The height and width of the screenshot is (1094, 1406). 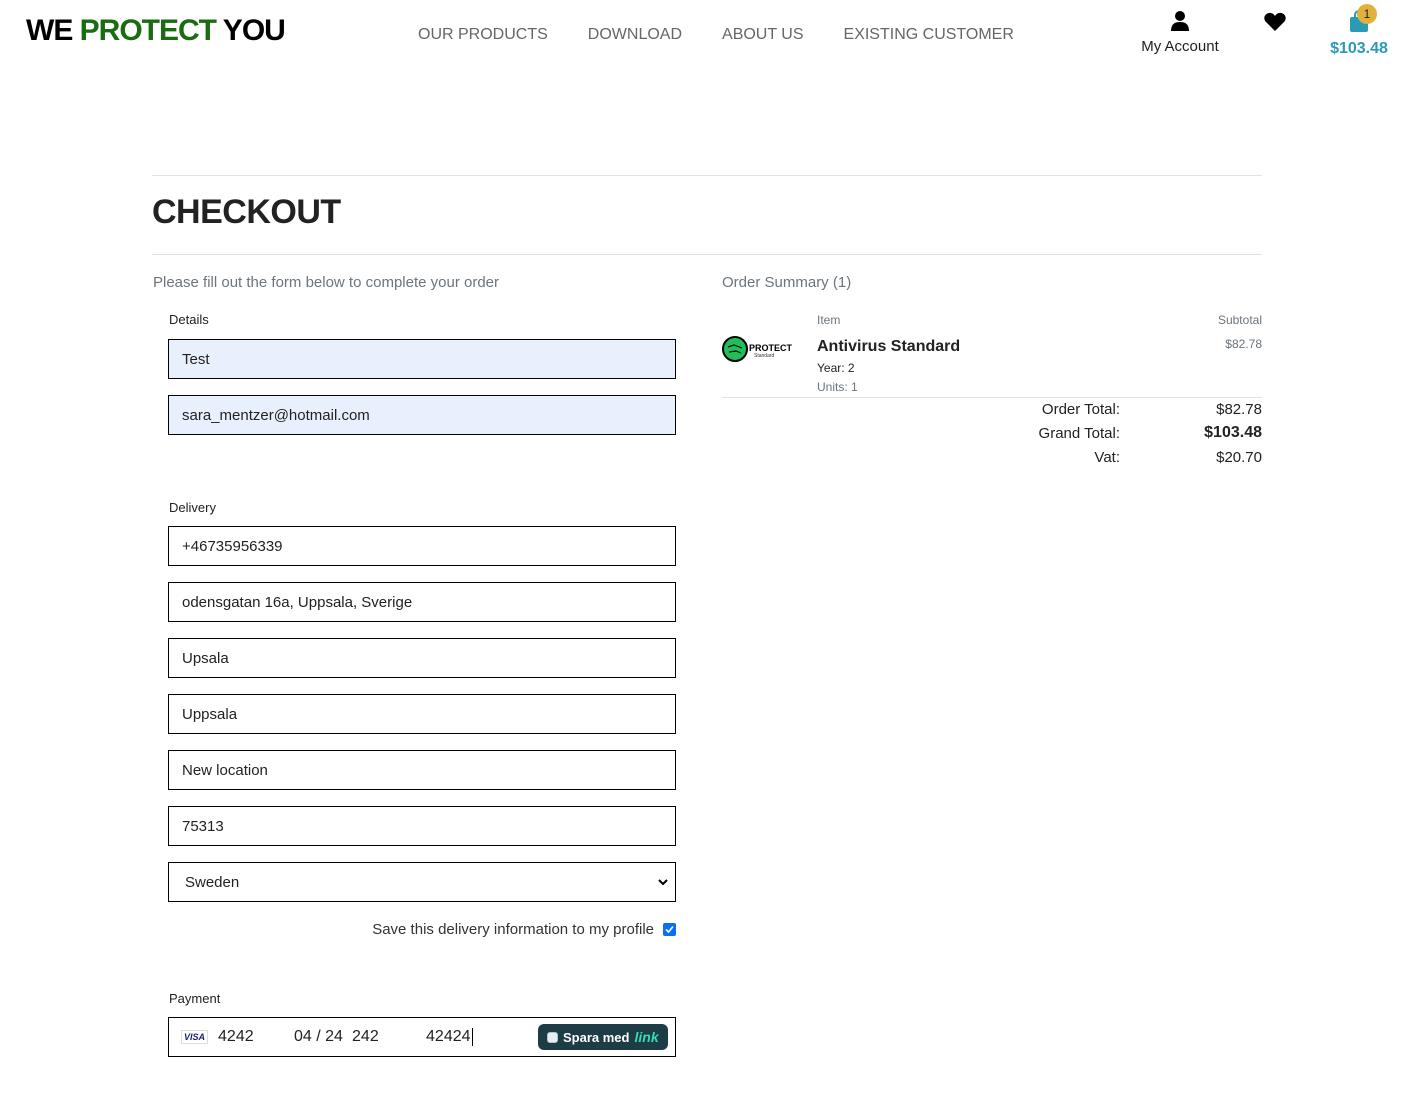 I want to click on product-subtotal: $82.78, so click(x=1243, y=344).